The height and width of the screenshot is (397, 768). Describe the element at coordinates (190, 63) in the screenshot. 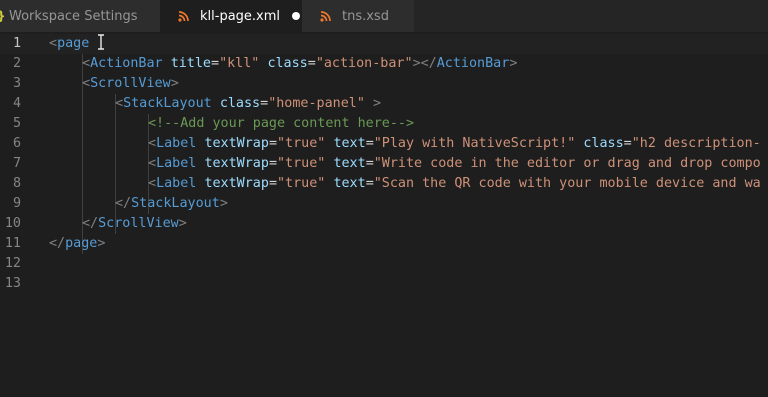

I see `code-token-attr: title` at that location.